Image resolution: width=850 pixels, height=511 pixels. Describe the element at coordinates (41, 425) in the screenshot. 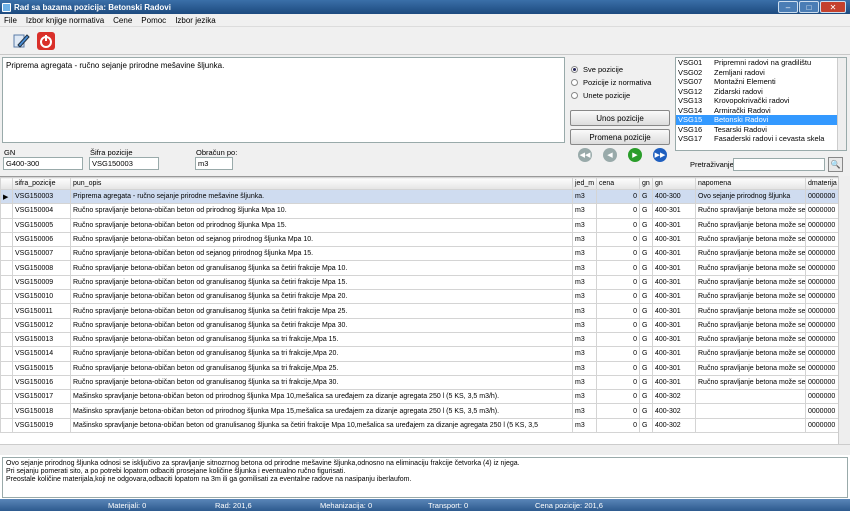

I see `table-cell: VSG150019` at that location.